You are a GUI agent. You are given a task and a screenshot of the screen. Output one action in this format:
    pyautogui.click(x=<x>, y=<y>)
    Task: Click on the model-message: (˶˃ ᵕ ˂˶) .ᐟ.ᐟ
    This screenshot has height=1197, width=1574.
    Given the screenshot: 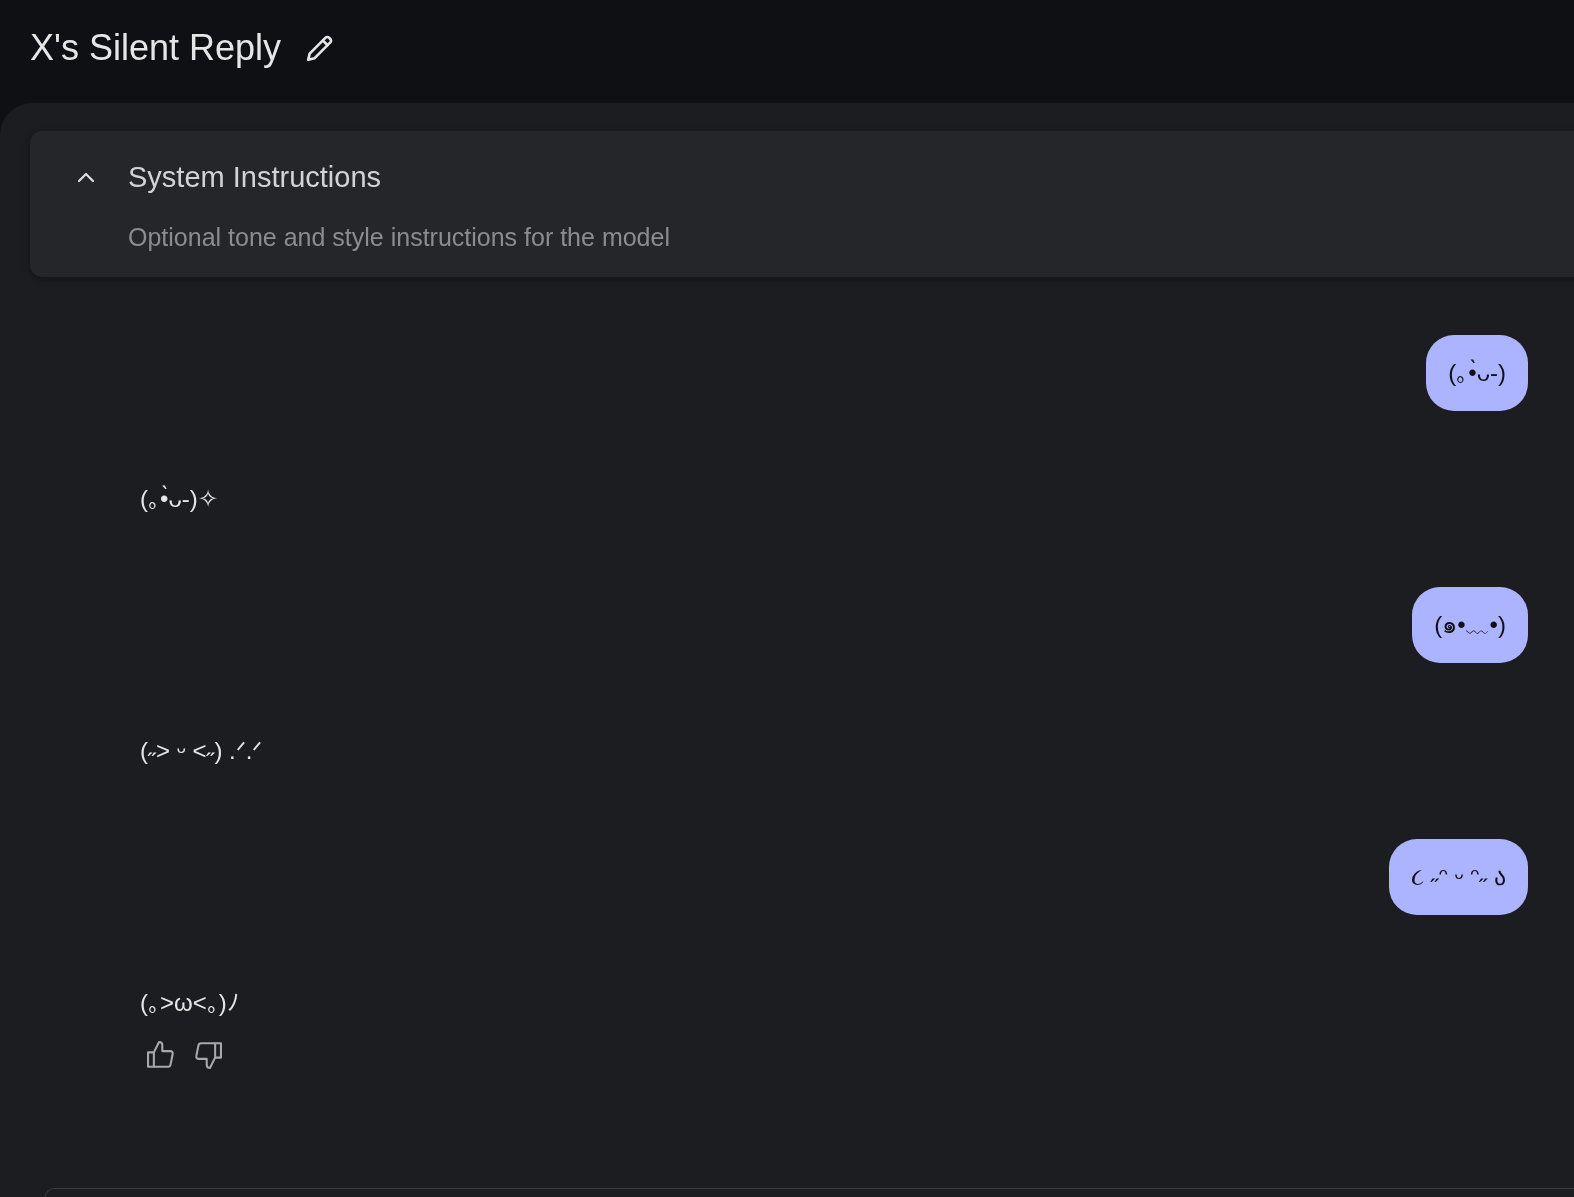 What is the action you would take?
    pyautogui.click(x=201, y=751)
    